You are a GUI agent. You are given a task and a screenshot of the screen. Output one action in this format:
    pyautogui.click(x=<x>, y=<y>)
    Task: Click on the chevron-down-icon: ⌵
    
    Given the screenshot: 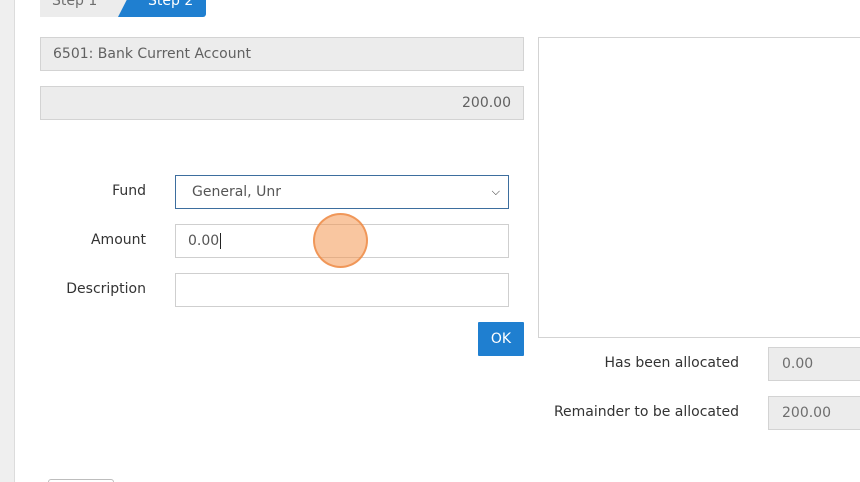 What is the action you would take?
    pyautogui.click(x=495, y=191)
    